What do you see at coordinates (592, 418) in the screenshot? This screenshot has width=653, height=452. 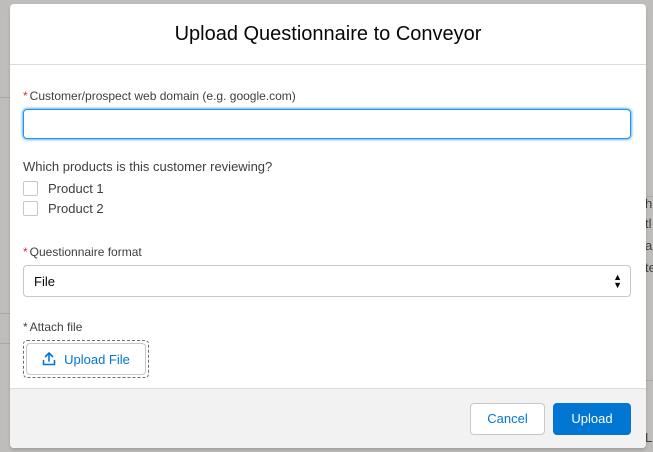 I see `upload-button: Upload` at bounding box center [592, 418].